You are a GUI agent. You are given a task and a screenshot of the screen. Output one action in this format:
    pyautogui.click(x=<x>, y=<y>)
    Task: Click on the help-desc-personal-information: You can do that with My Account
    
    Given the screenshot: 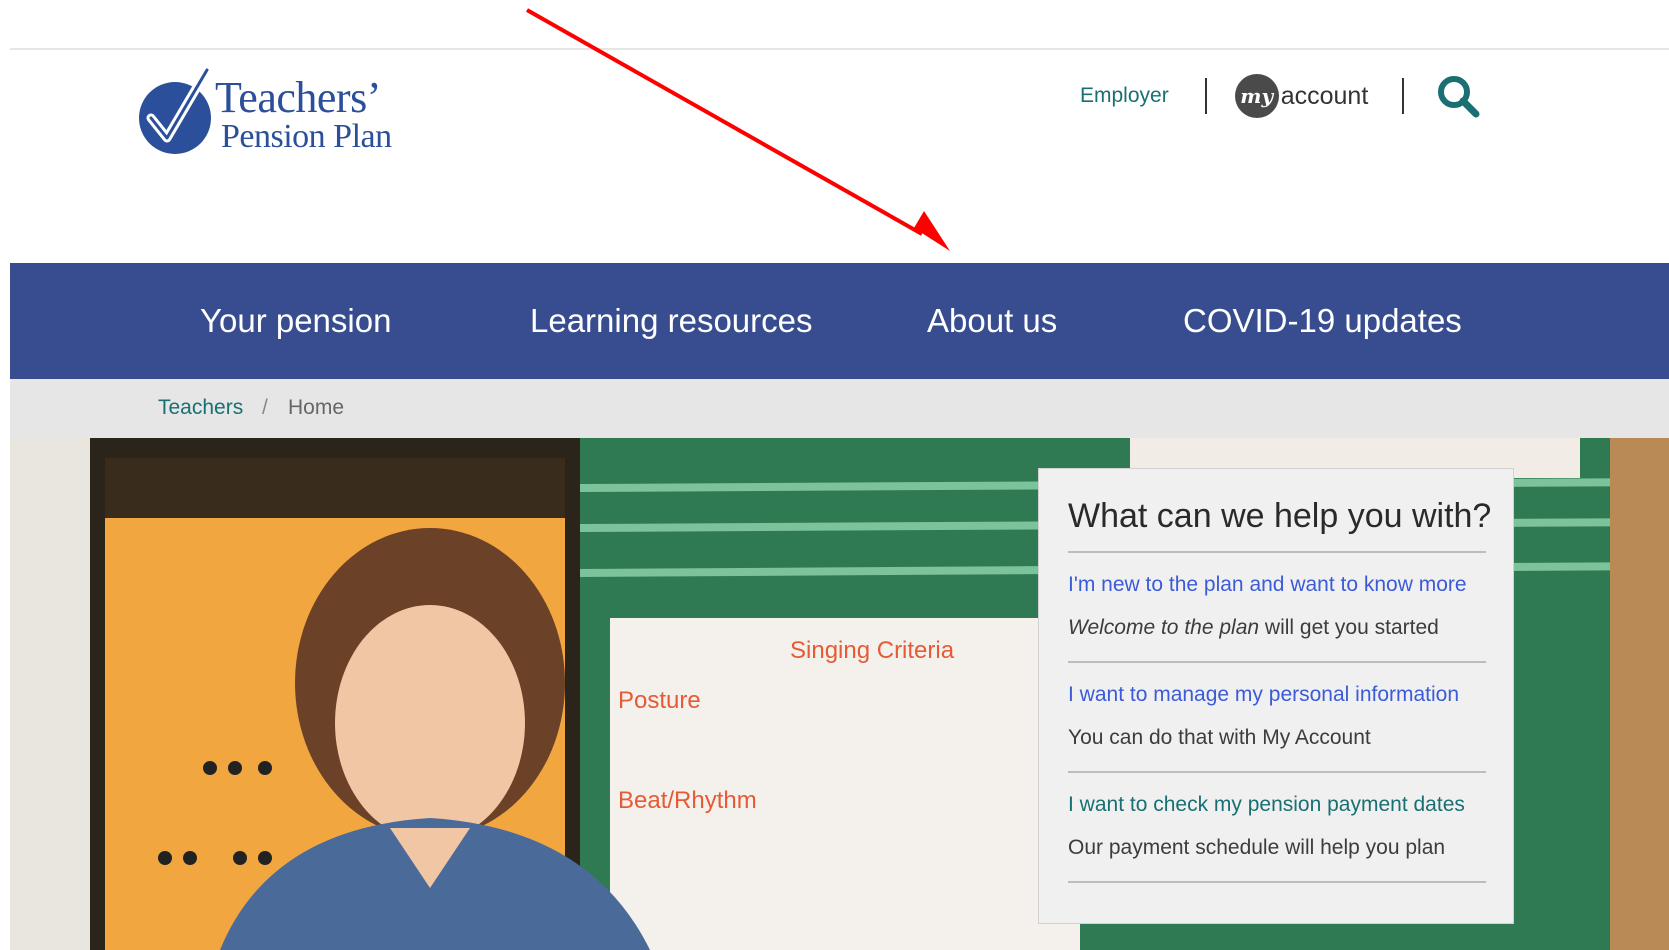 What is the action you would take?
    pyautogui.click(x=1219, y=737)
    